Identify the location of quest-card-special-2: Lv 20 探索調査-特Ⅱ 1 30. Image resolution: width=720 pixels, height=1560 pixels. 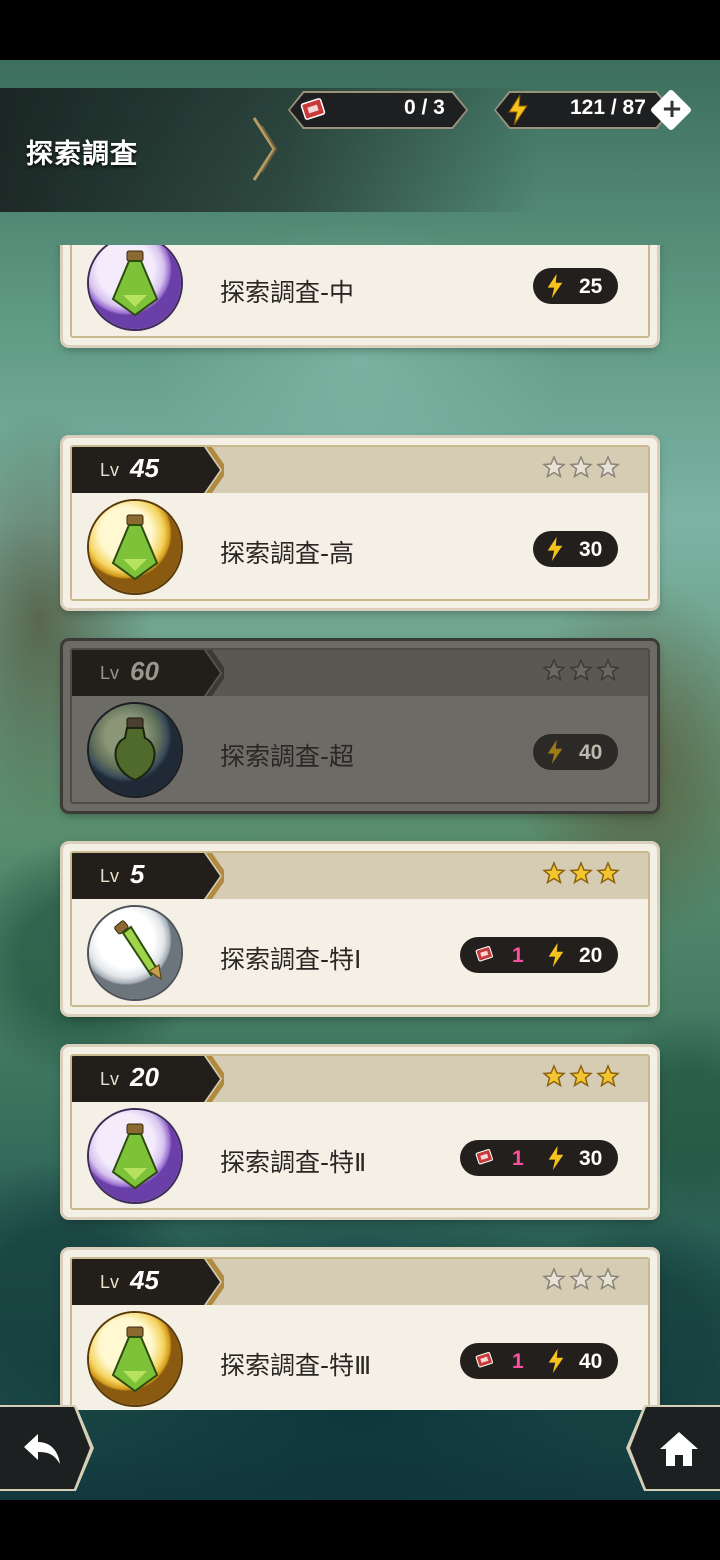
(360, 1132).